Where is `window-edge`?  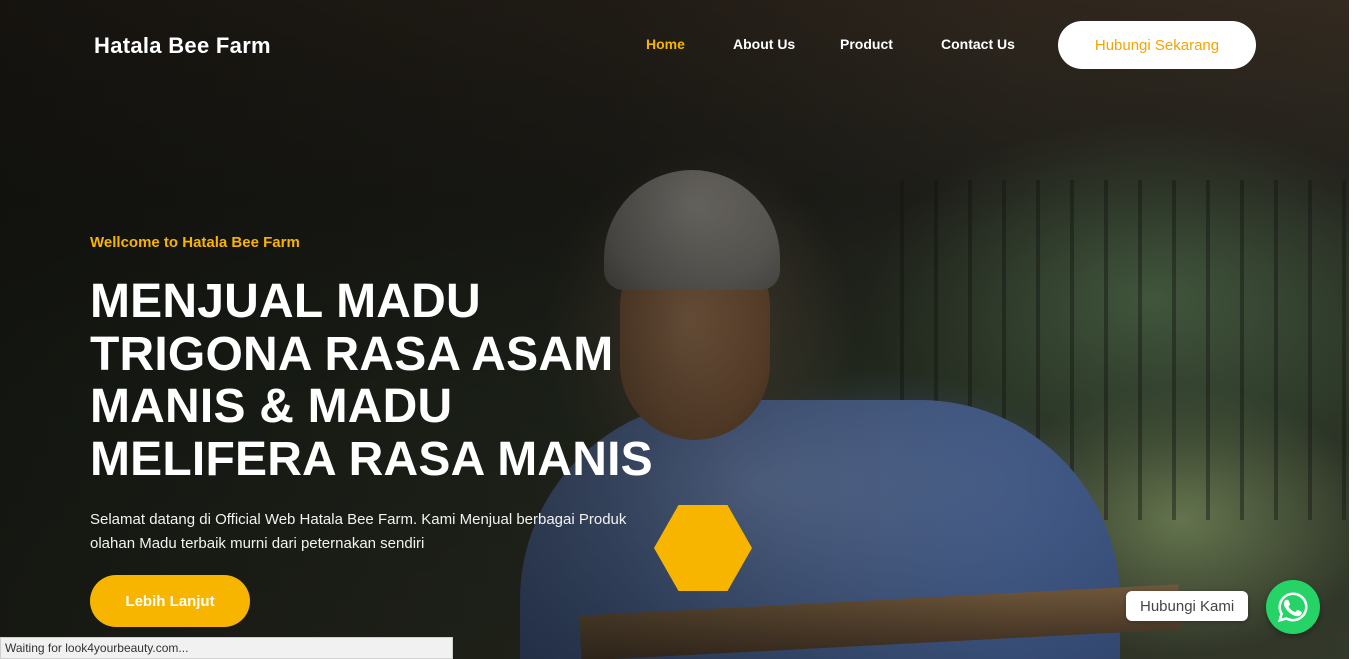 window-edge is located at coordinates (1351, 329).